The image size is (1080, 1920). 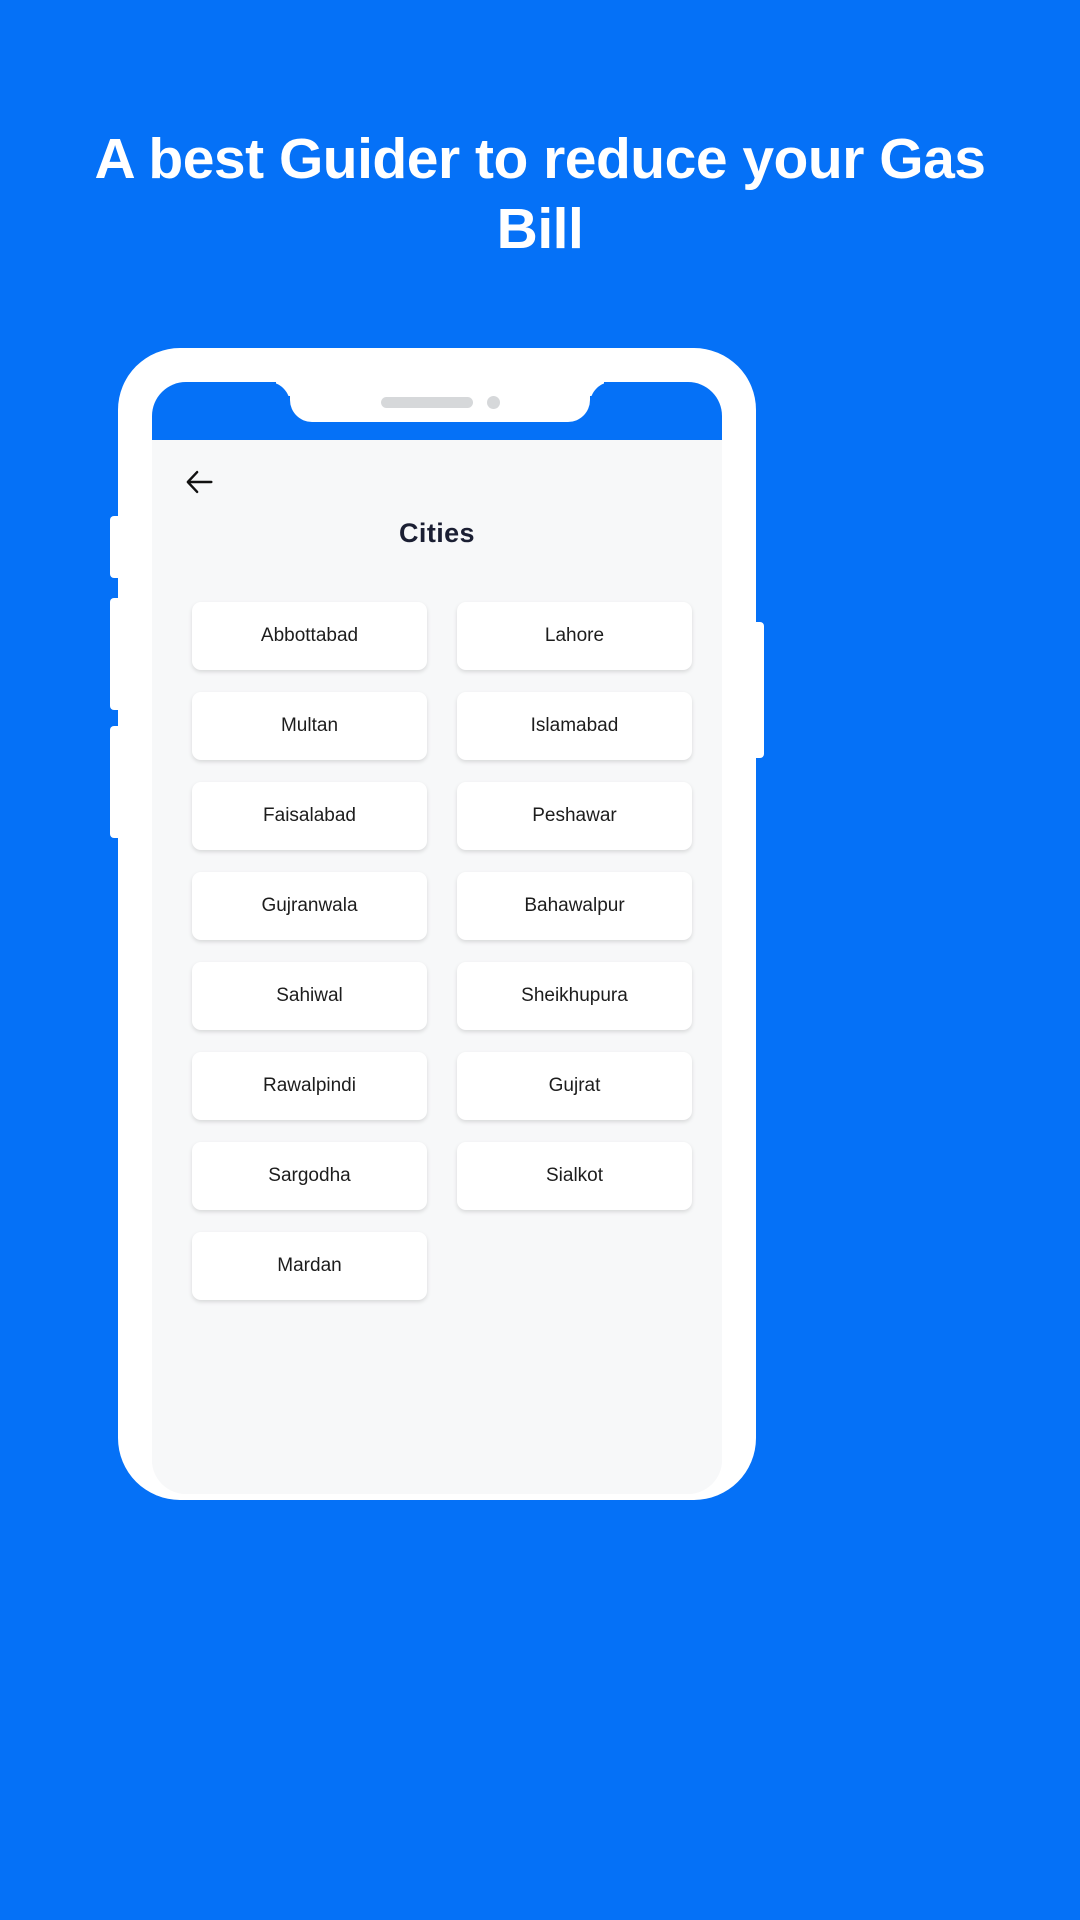 What do you see at coordinates (426, 402) in the screenshot?
I see `speaker-grille-icon` at bounding box center [426, 402].